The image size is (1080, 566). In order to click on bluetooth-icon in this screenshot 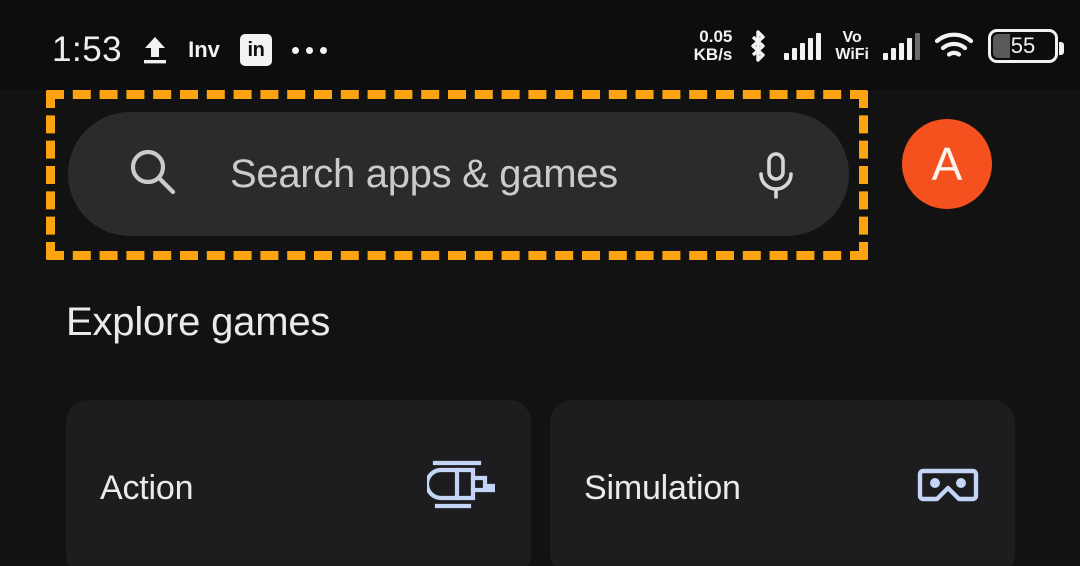, I will do `click(758, 46)`.